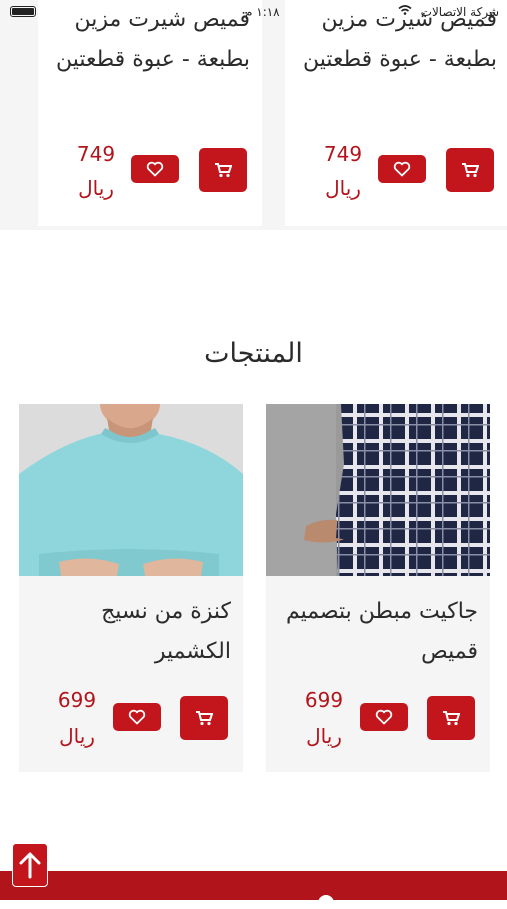 This screenshot has width=507, height=909. I want to click on status-time: ١:١٨ م, so click(262, 12).